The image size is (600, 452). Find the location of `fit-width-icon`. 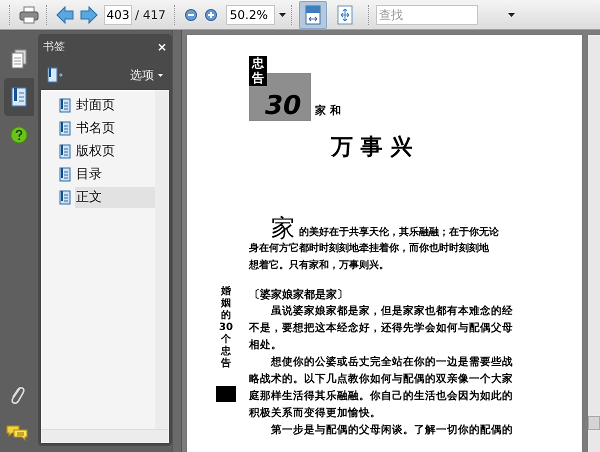

fit-width-icon is located at coordinates (345, 14).